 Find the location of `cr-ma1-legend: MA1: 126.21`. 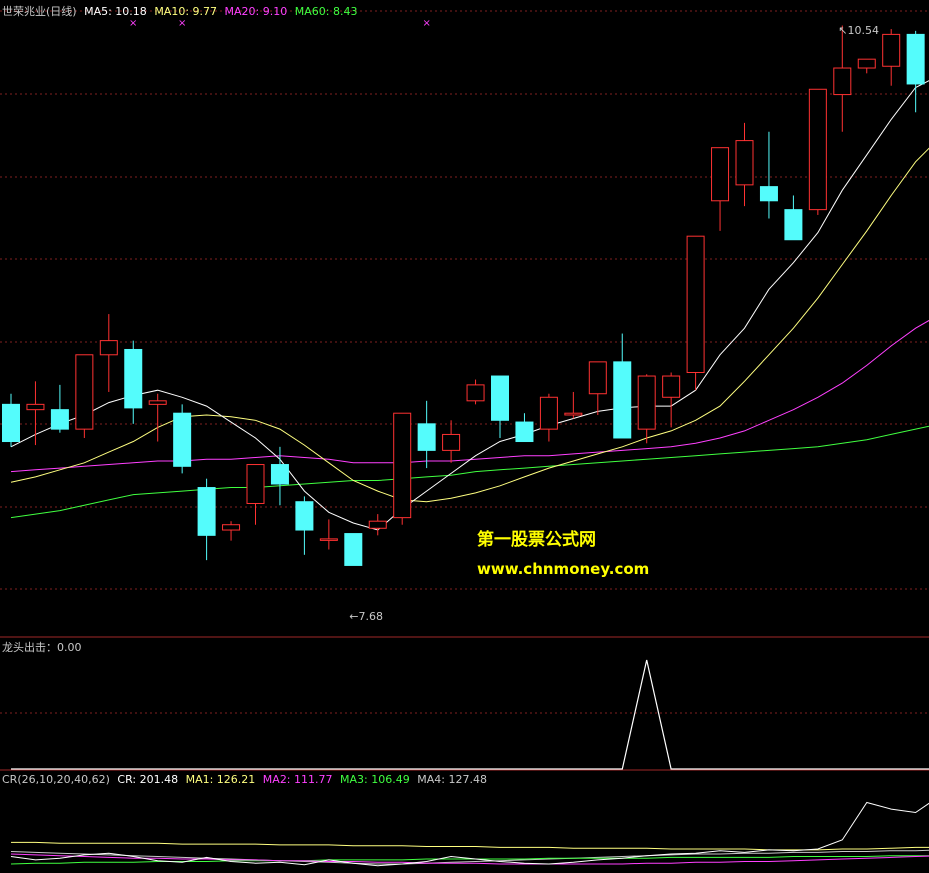

cr-ma1-legend: MA1: 126.21 is located at coordinates (220, 779).